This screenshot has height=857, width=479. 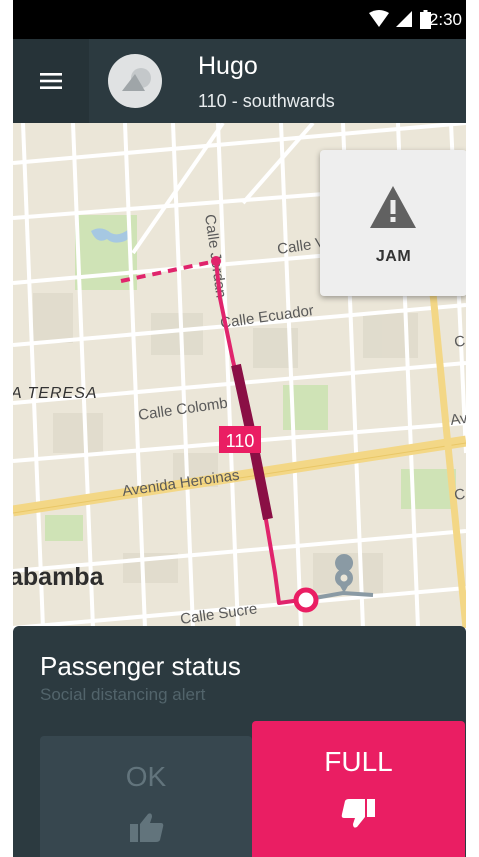 I want to click on ok-label: OK, so click(x=146, y=776).